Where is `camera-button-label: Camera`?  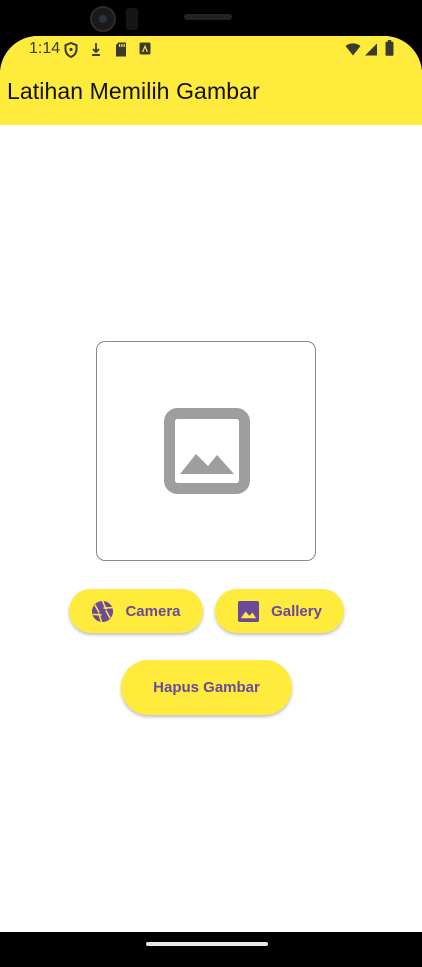 camera-button-label: Camera is located at coordinates (153, 611).